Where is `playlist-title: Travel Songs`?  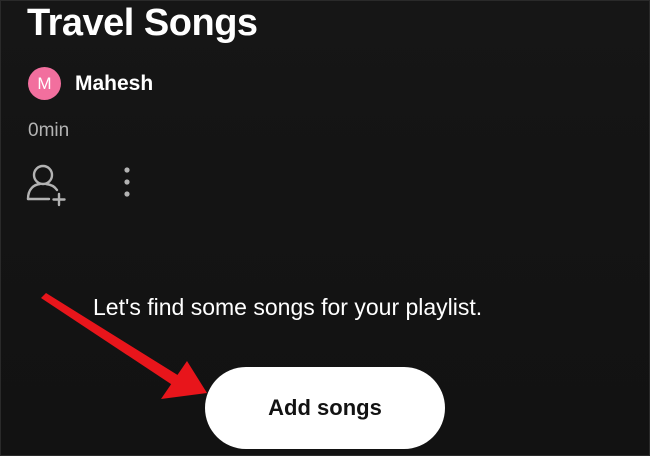 playlist-title: Travel Songs is located at coordinates (142, 23).